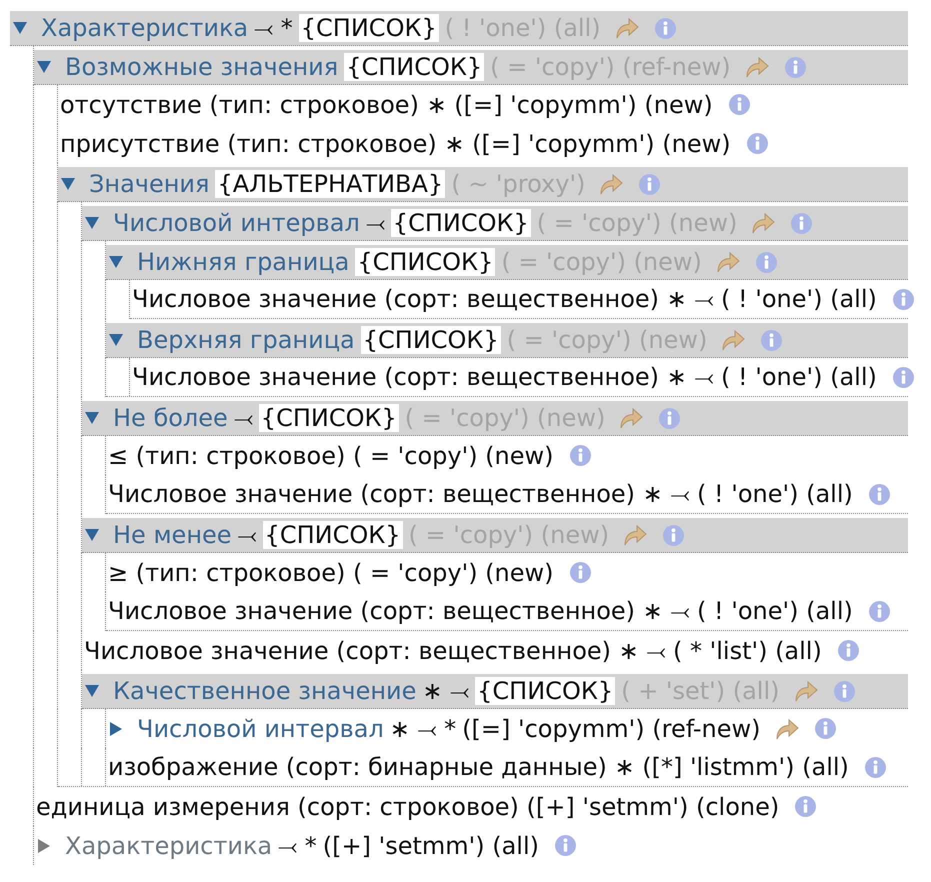 The image size is (931, 882). I want to click on type-tag: {АЛЬТЕРНАТИВА}, so click(330, 184).